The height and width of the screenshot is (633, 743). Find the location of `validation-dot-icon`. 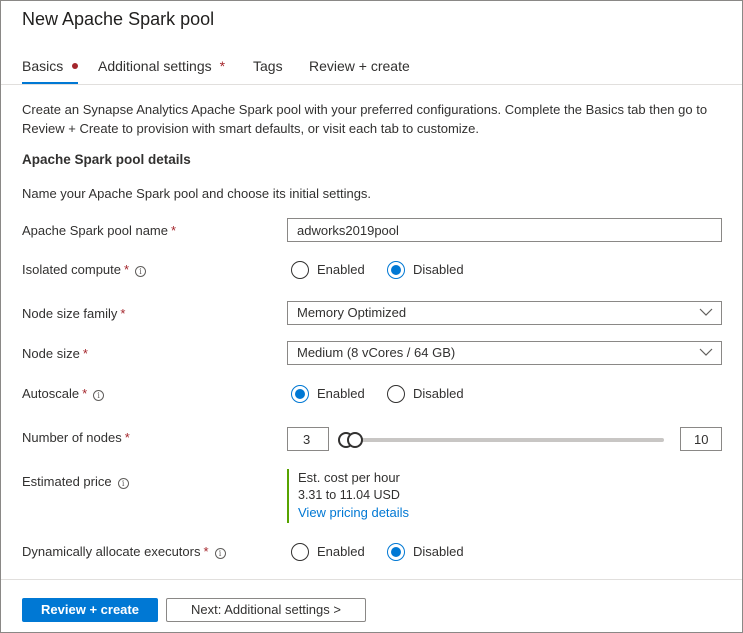

validation-dot-icon is located at coordinates (75, 66).